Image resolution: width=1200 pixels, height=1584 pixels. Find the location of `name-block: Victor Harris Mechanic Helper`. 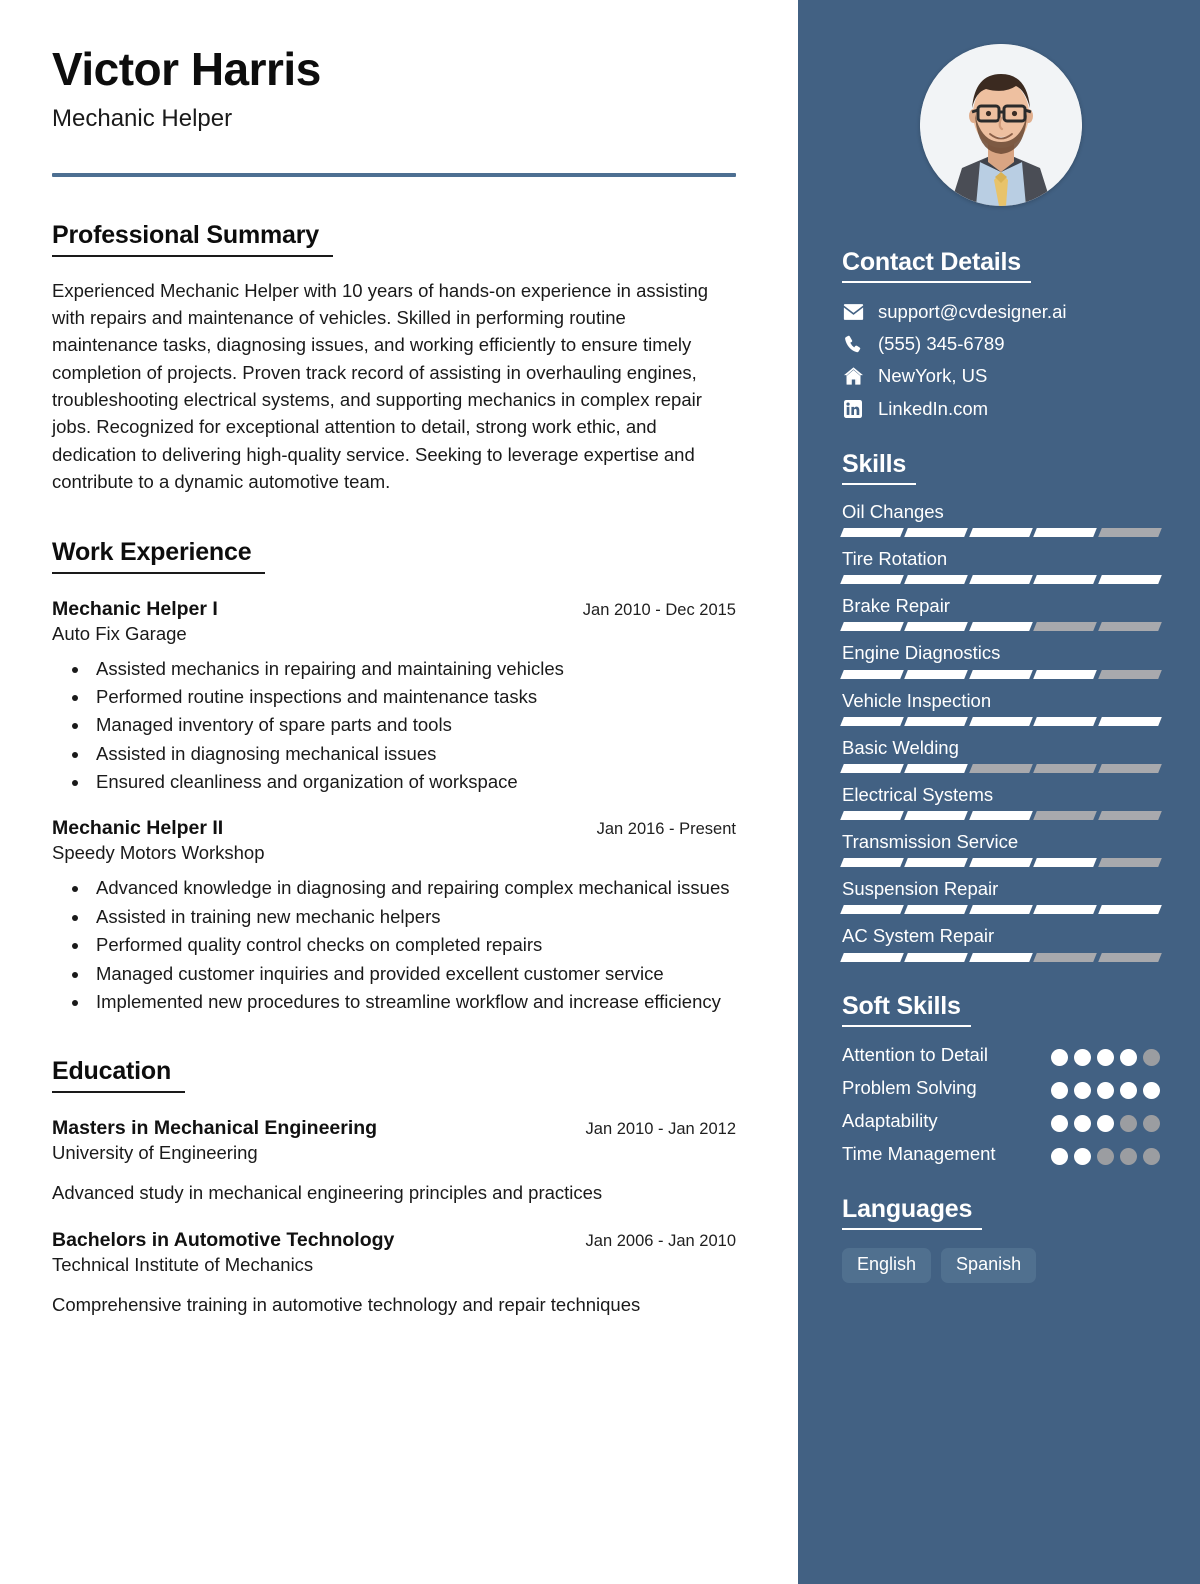

name-block: Victor Harris Mechanic Helper is located at coordinates (394, 88).